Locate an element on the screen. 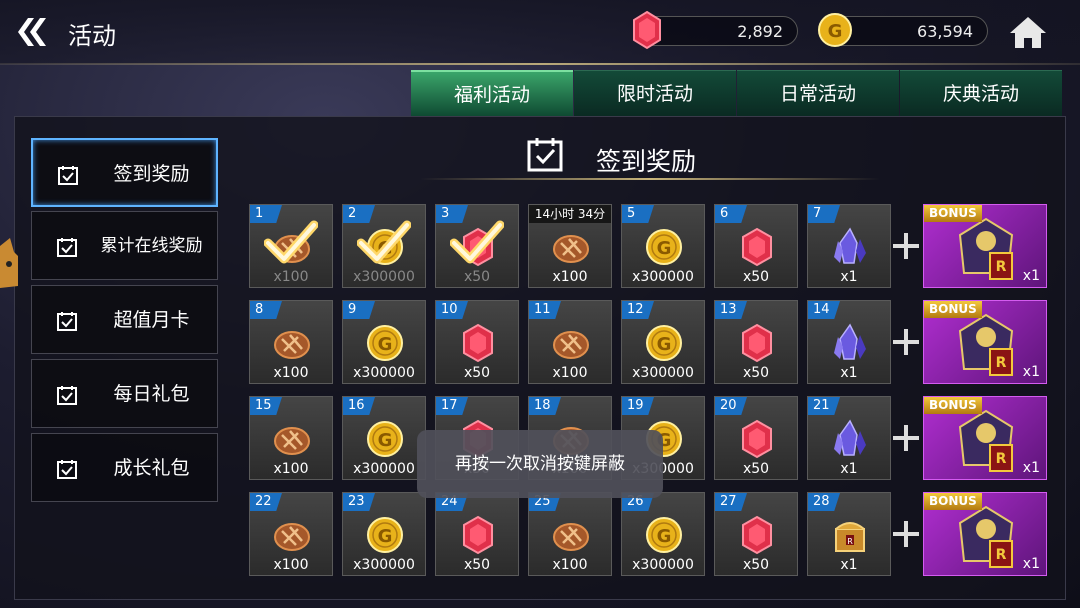 The height and width of the screenshot is (608, 1080). day-number-badge: 14 is located at coordinates (824, 310).